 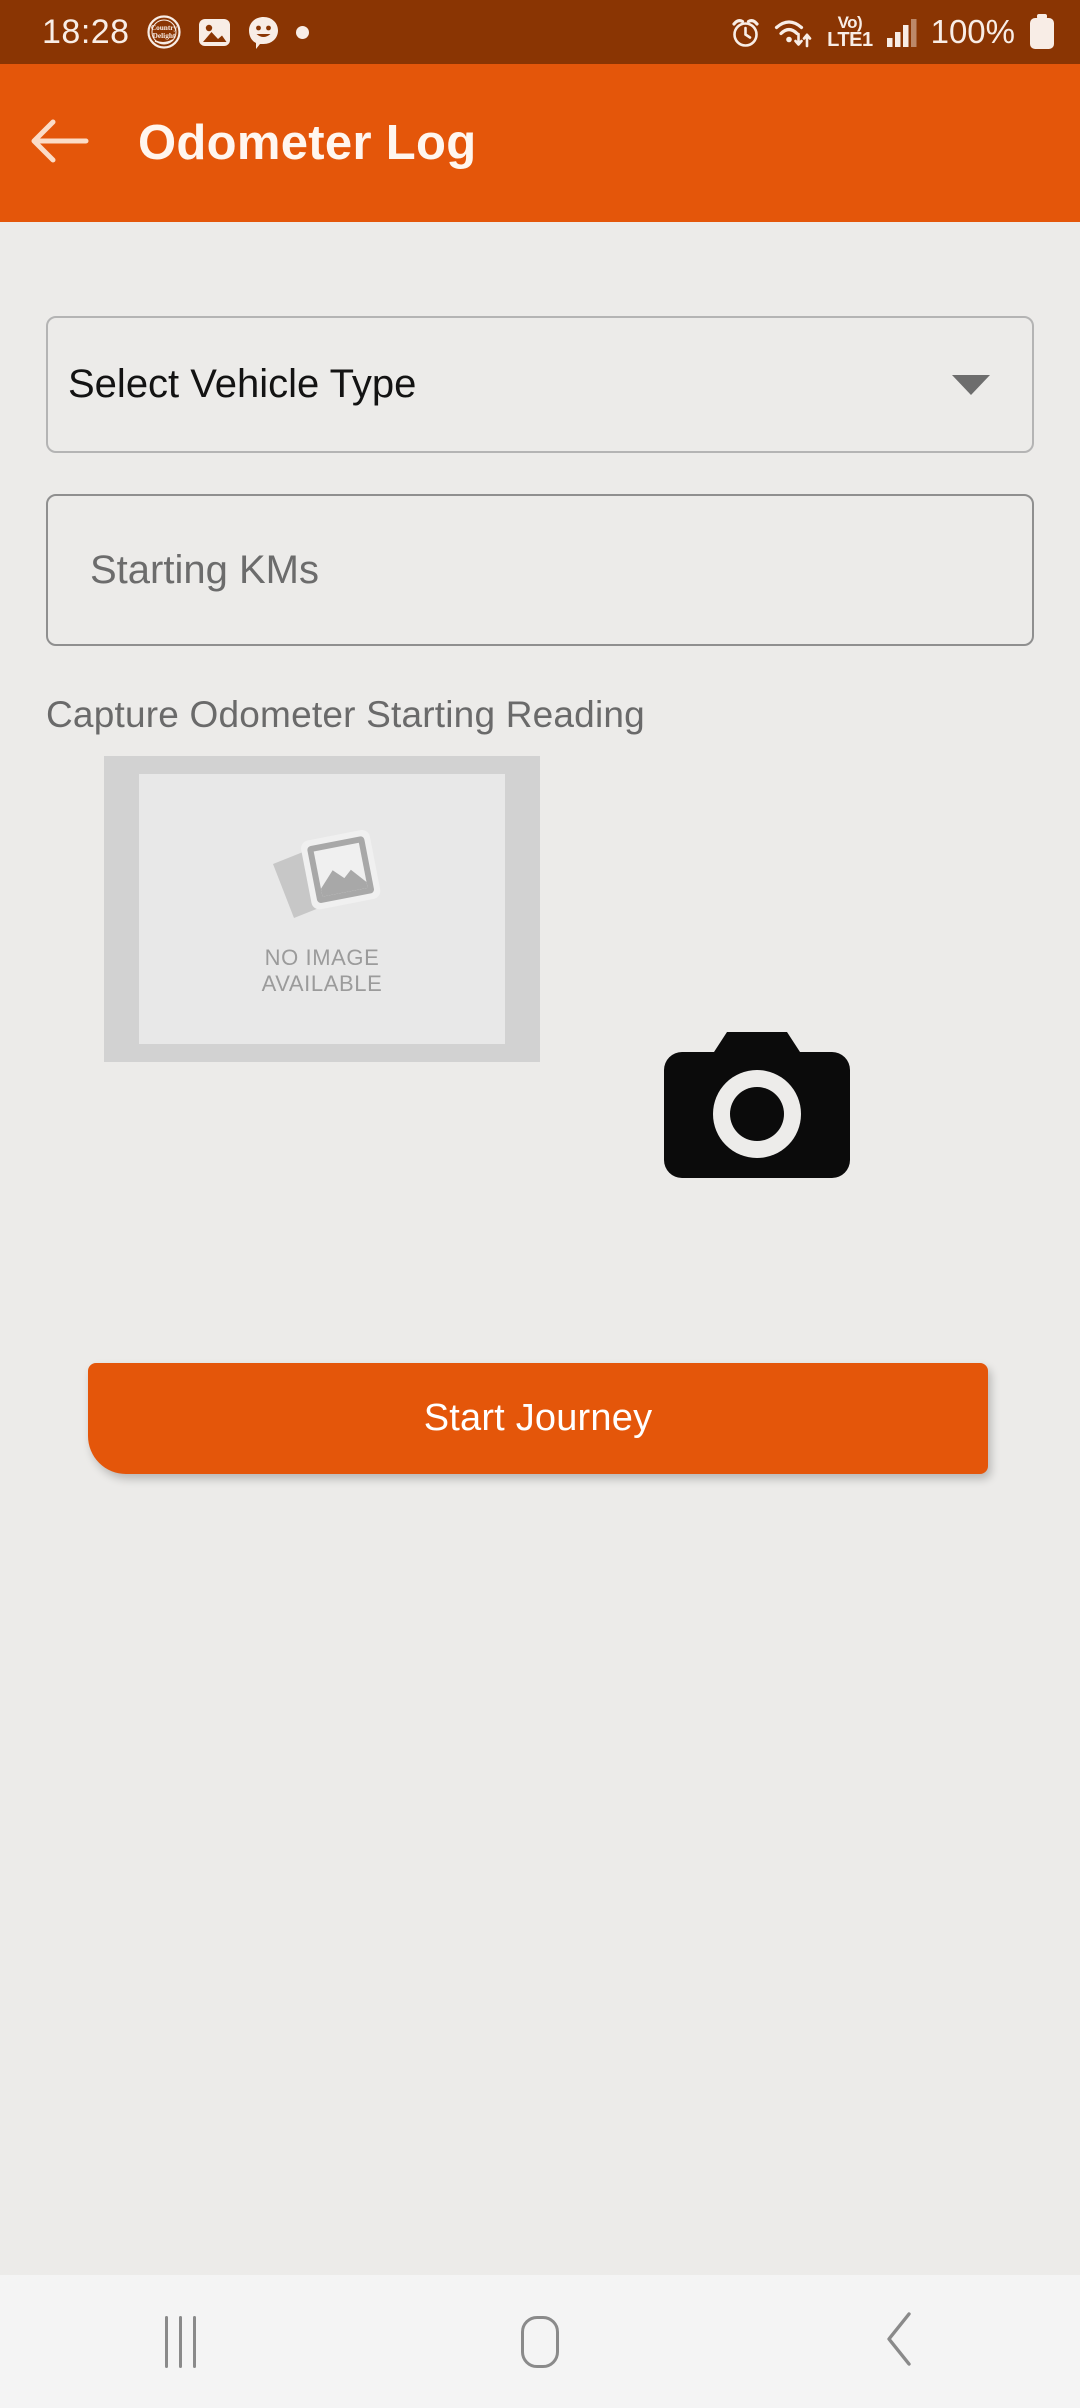 I want to click on notification-dot-icon, so click(x=302, y=32).